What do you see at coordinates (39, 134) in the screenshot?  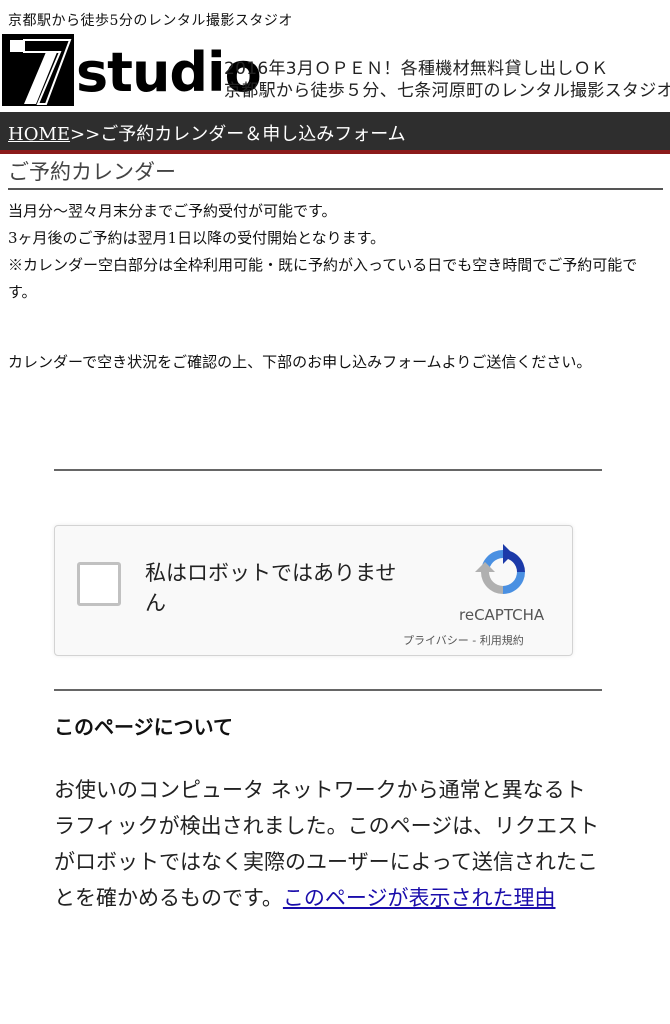 I see `breadcrumb-home-link: HOME` at bounding box center [39, 134].